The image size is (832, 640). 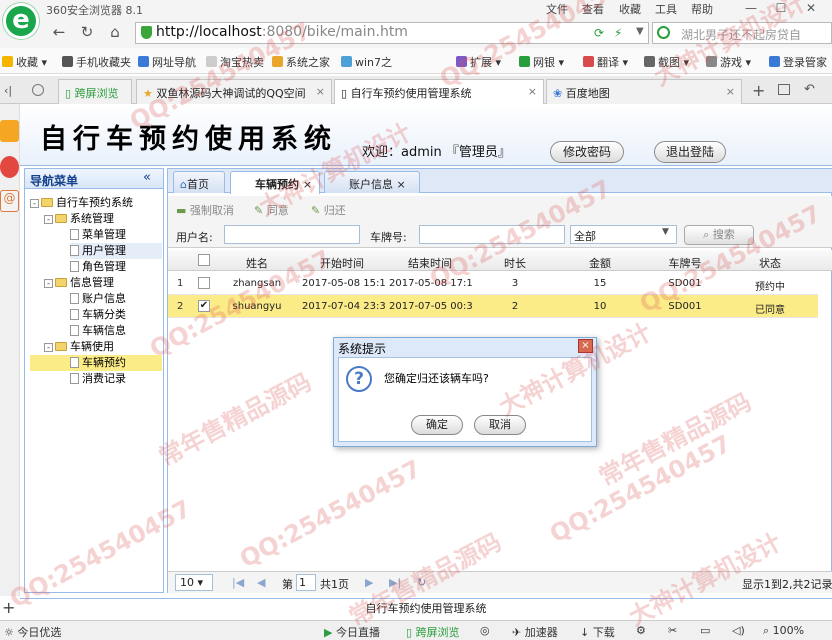 What do you see at coordinates (585, 346) in the screenshot?
I see `close-icon: ×` at bounding box center [585, 346].